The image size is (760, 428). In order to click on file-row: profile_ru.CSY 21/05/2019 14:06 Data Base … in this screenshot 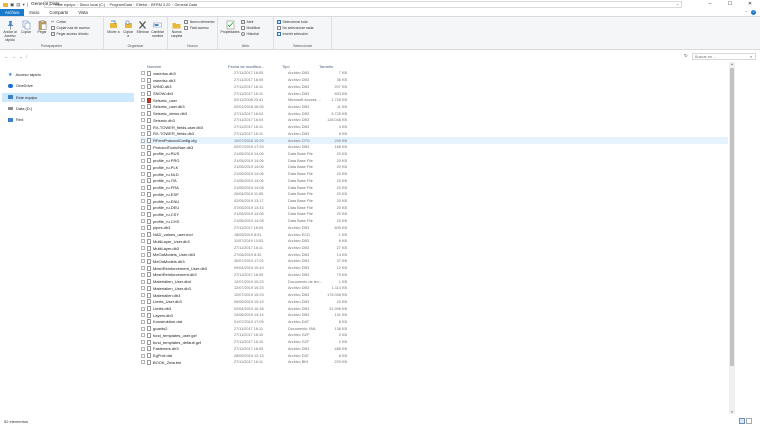, I will do `click(434, 214)`.